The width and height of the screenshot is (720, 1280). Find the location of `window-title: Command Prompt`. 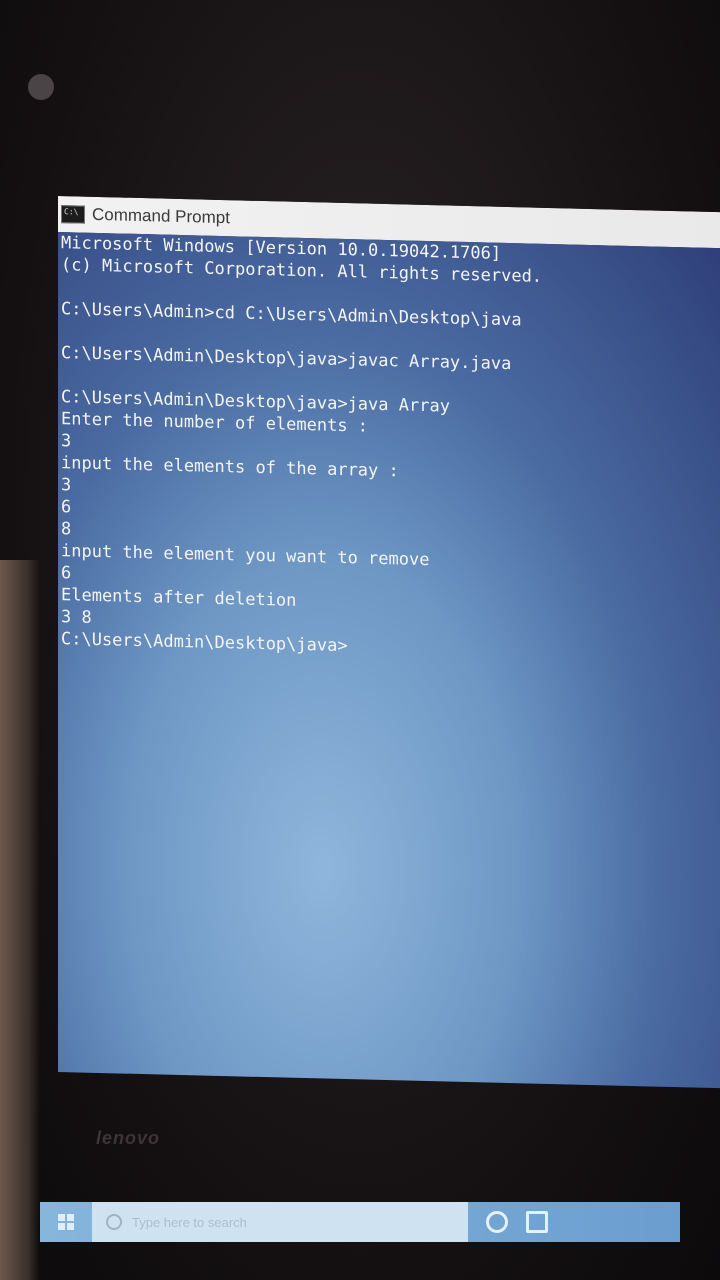

window-title: Command Prompt is located at coordinates (161, 216).